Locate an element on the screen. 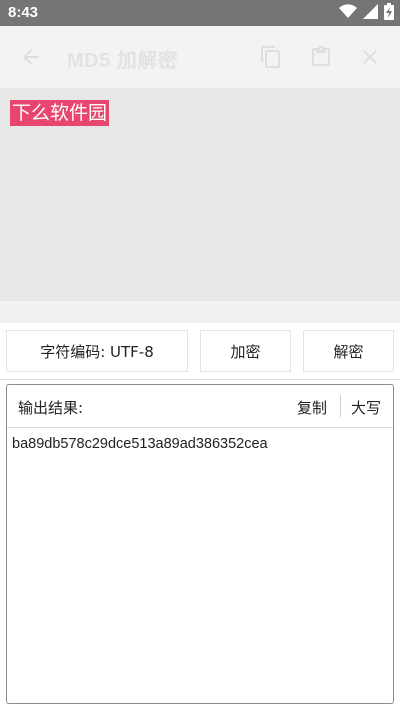  close-icon is located at coordinates (370, 57).